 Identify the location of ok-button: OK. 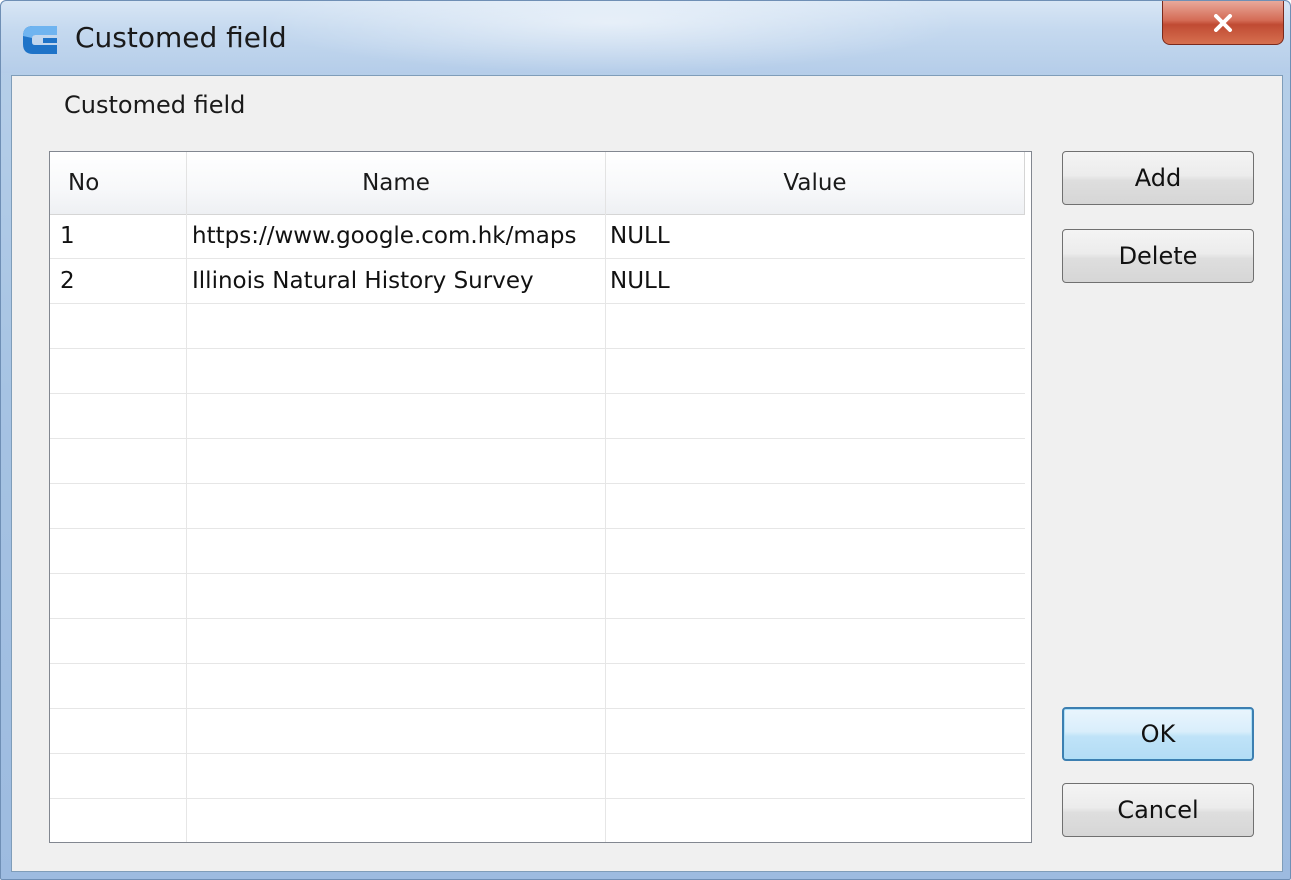
(1158, 734).